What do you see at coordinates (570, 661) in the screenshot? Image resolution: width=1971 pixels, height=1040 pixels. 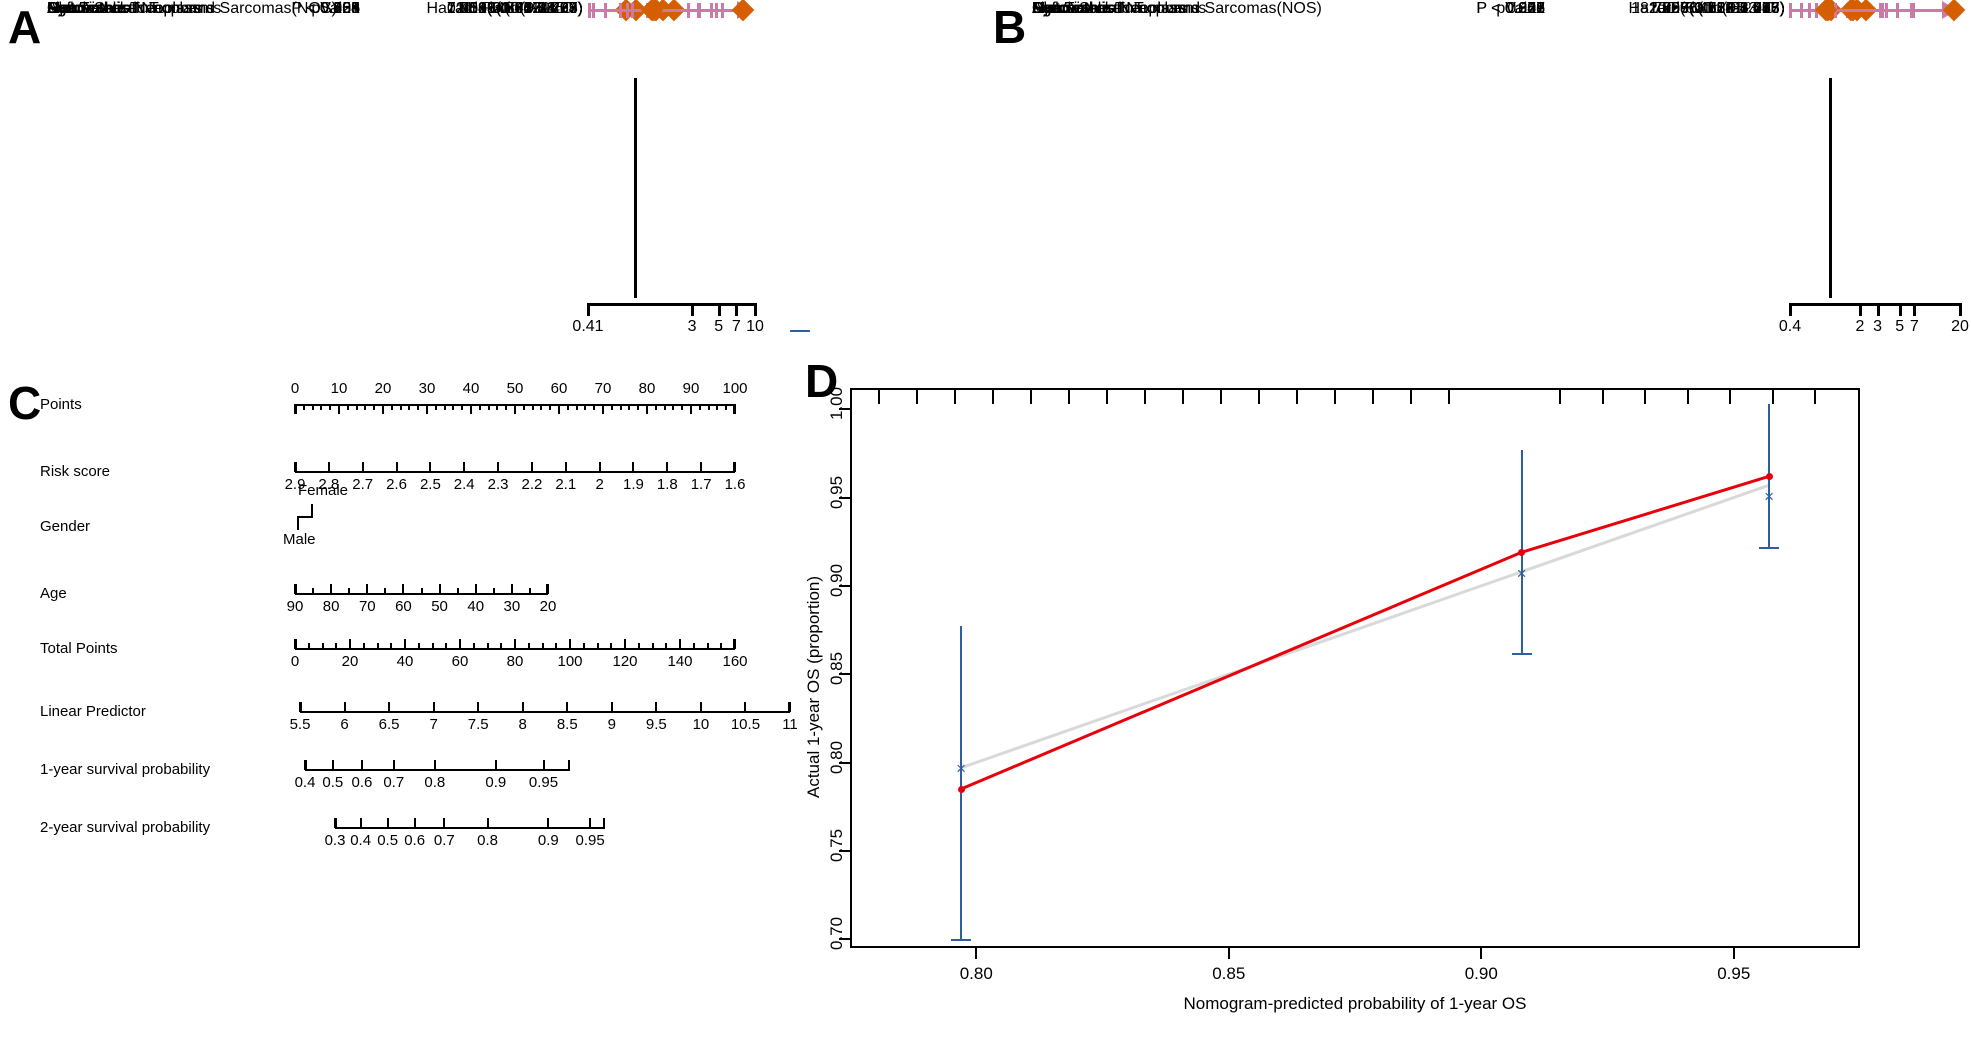 I see `nomogram-tick-label: 100` at bounding box center [570, 661].